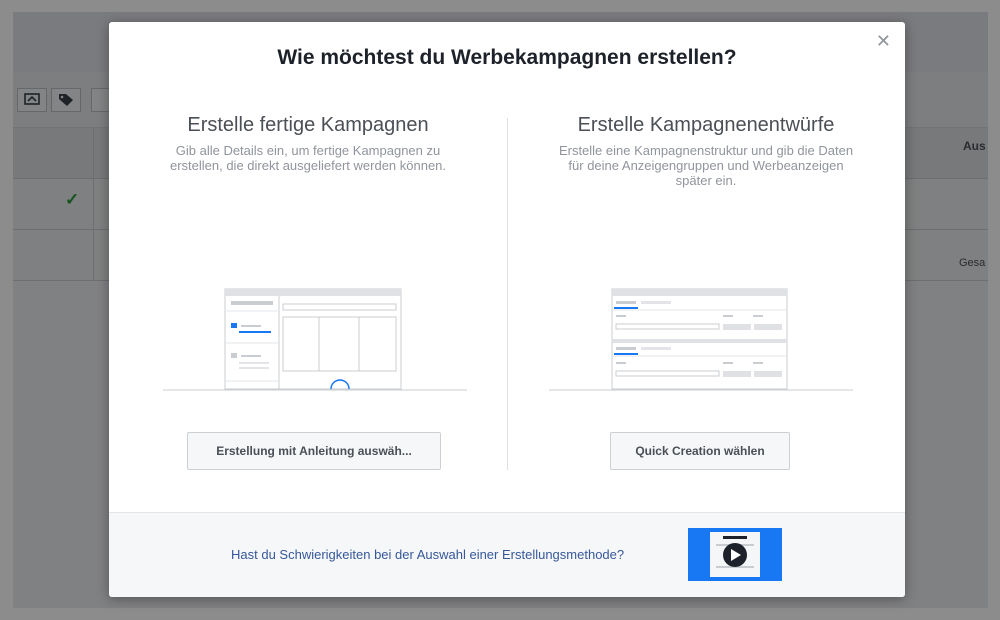 This screenshot has width=1000, height=620. I want to click on play-icon, so click(735, 554).